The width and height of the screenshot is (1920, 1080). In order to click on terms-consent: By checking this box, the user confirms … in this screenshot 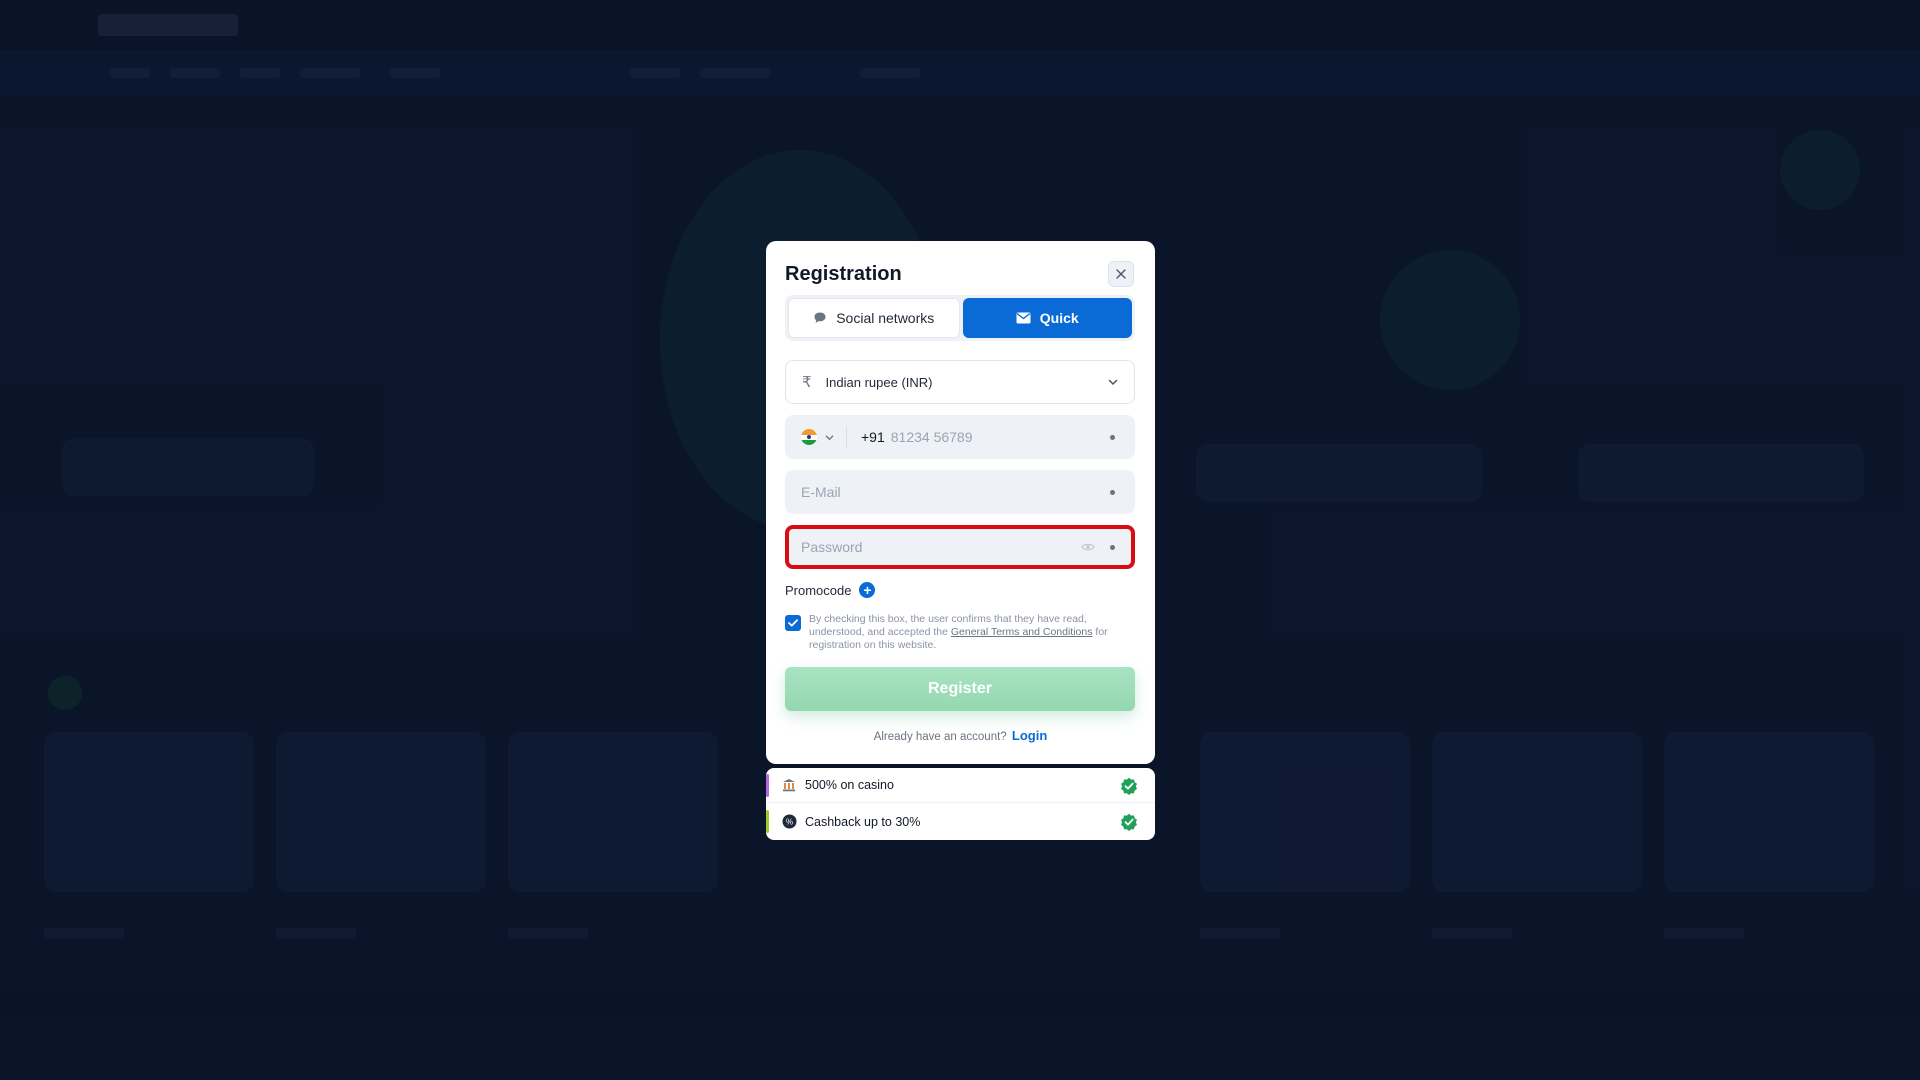, I will do `click(960, 632)`.